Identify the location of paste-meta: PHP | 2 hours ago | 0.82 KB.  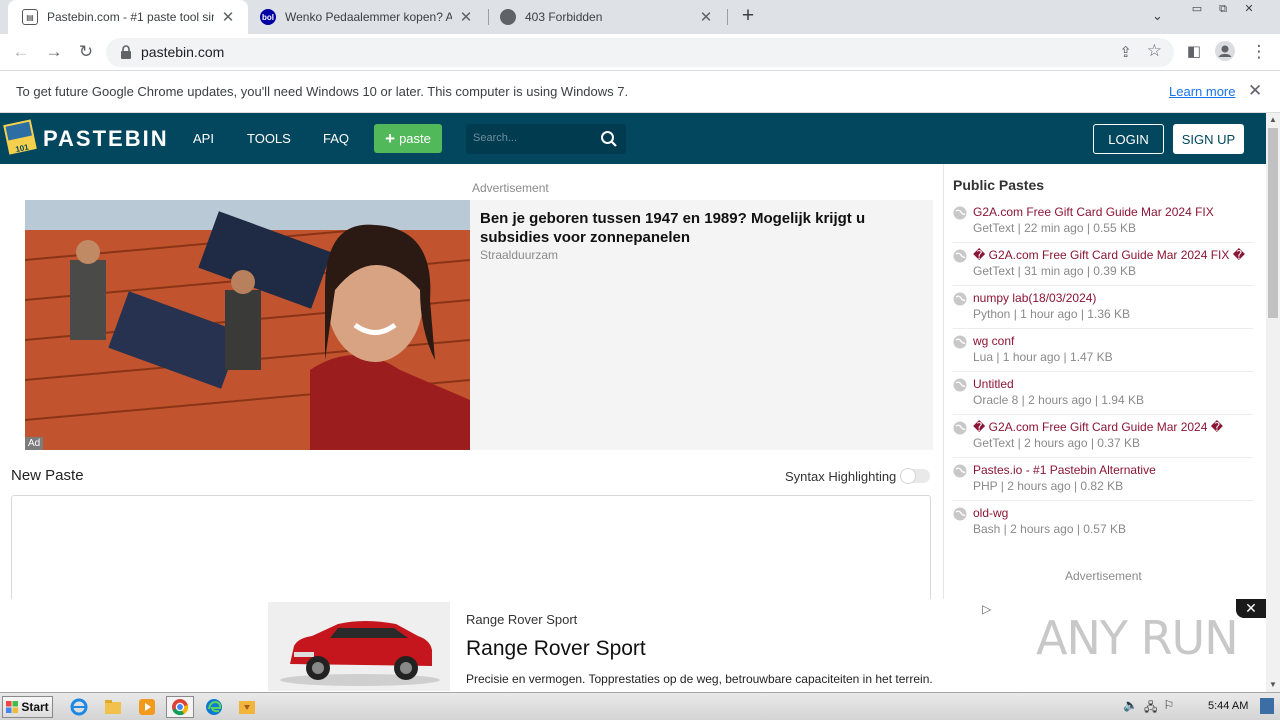
(1048, 486).